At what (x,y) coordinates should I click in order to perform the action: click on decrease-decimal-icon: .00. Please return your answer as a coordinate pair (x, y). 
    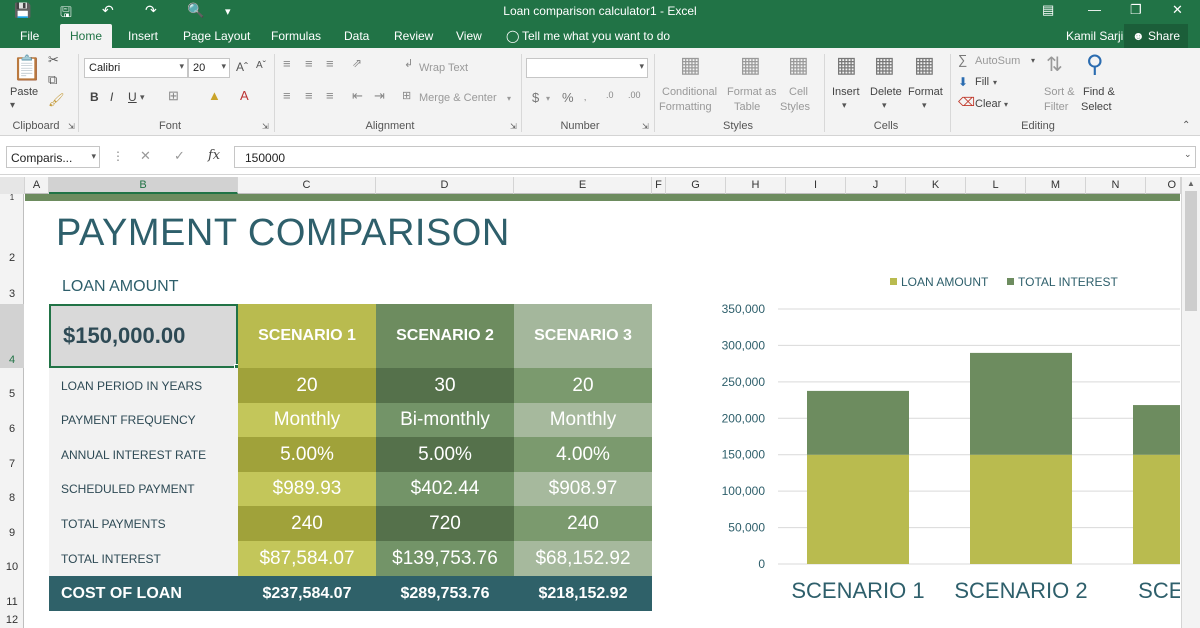
    Looking at the image, I should click on (634, 95).